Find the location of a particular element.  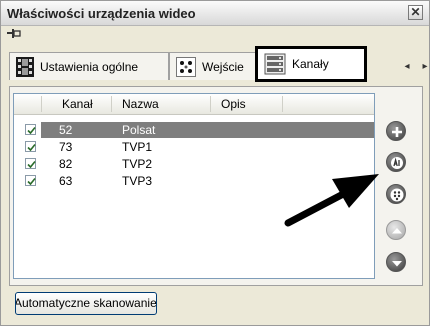

auto-scan-button-label: Automatyczne skanowanie is located at coordinates (86, 303).